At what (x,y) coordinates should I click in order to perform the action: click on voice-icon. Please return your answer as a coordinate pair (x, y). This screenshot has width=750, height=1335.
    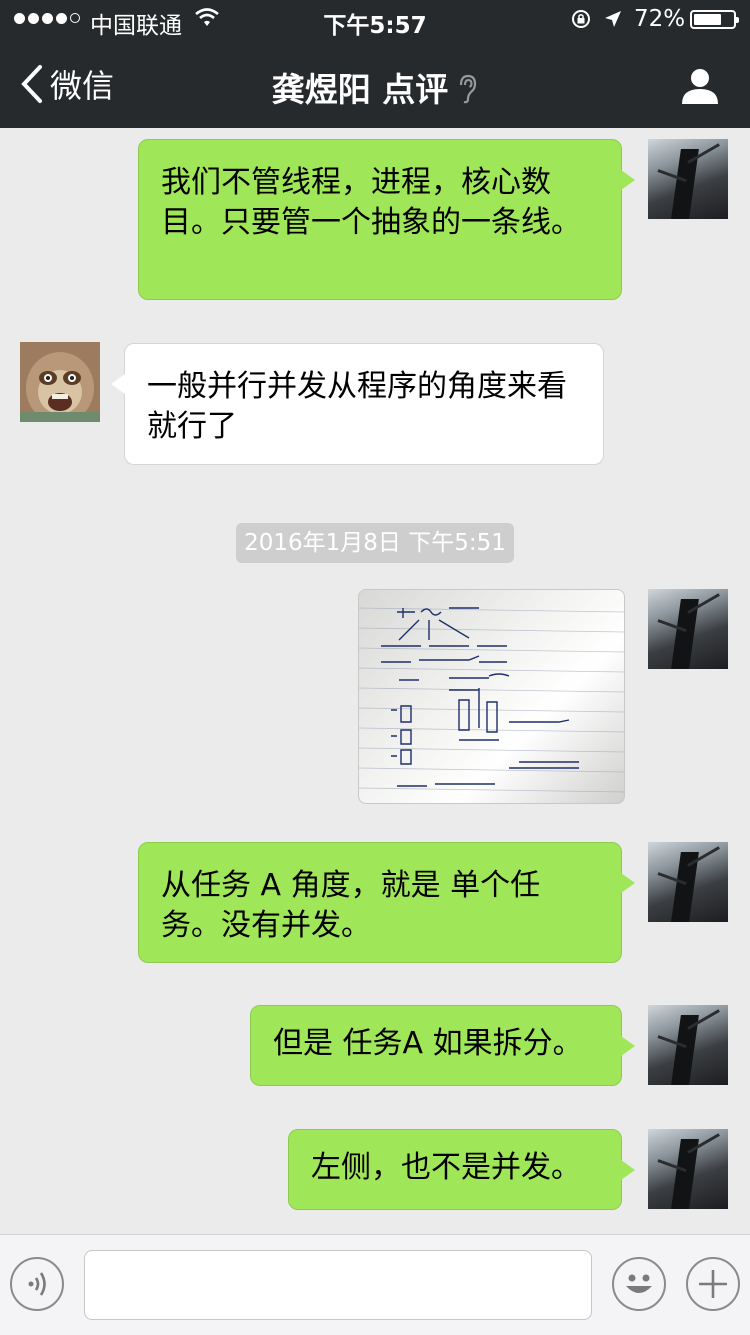
    Looking at the image, I should click on (37, 1284).